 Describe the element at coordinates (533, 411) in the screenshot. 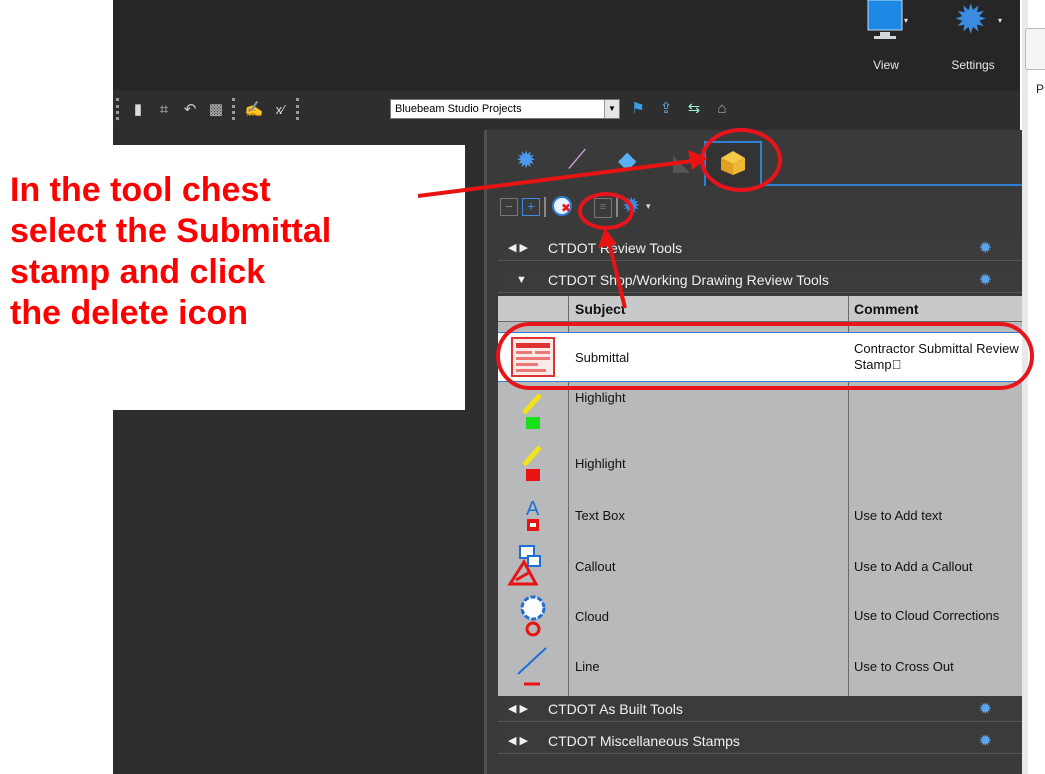

I see `highlight-green-icon` at that location.